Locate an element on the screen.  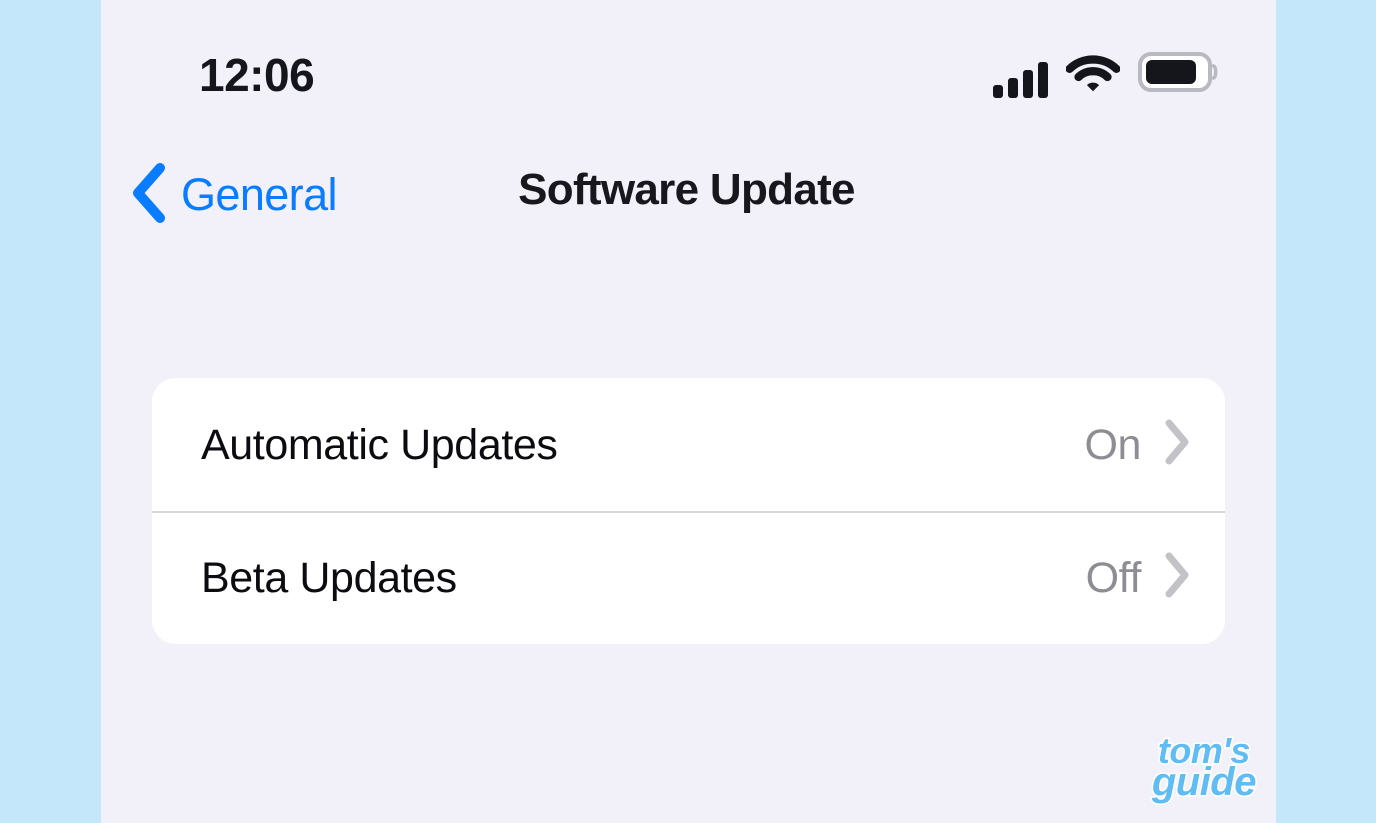
settings-row-value: On is located at coordinates (1112, 444).